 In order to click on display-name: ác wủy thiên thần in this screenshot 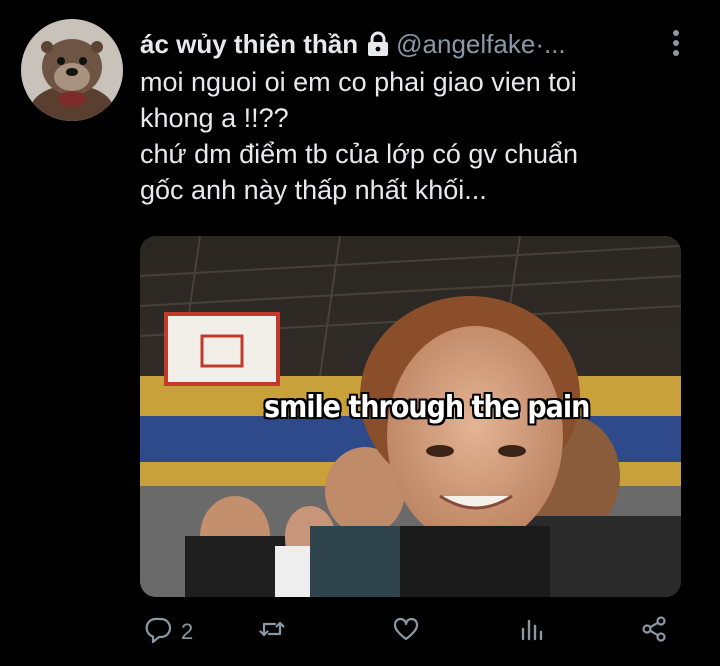, I will do `click(249, 44)`.